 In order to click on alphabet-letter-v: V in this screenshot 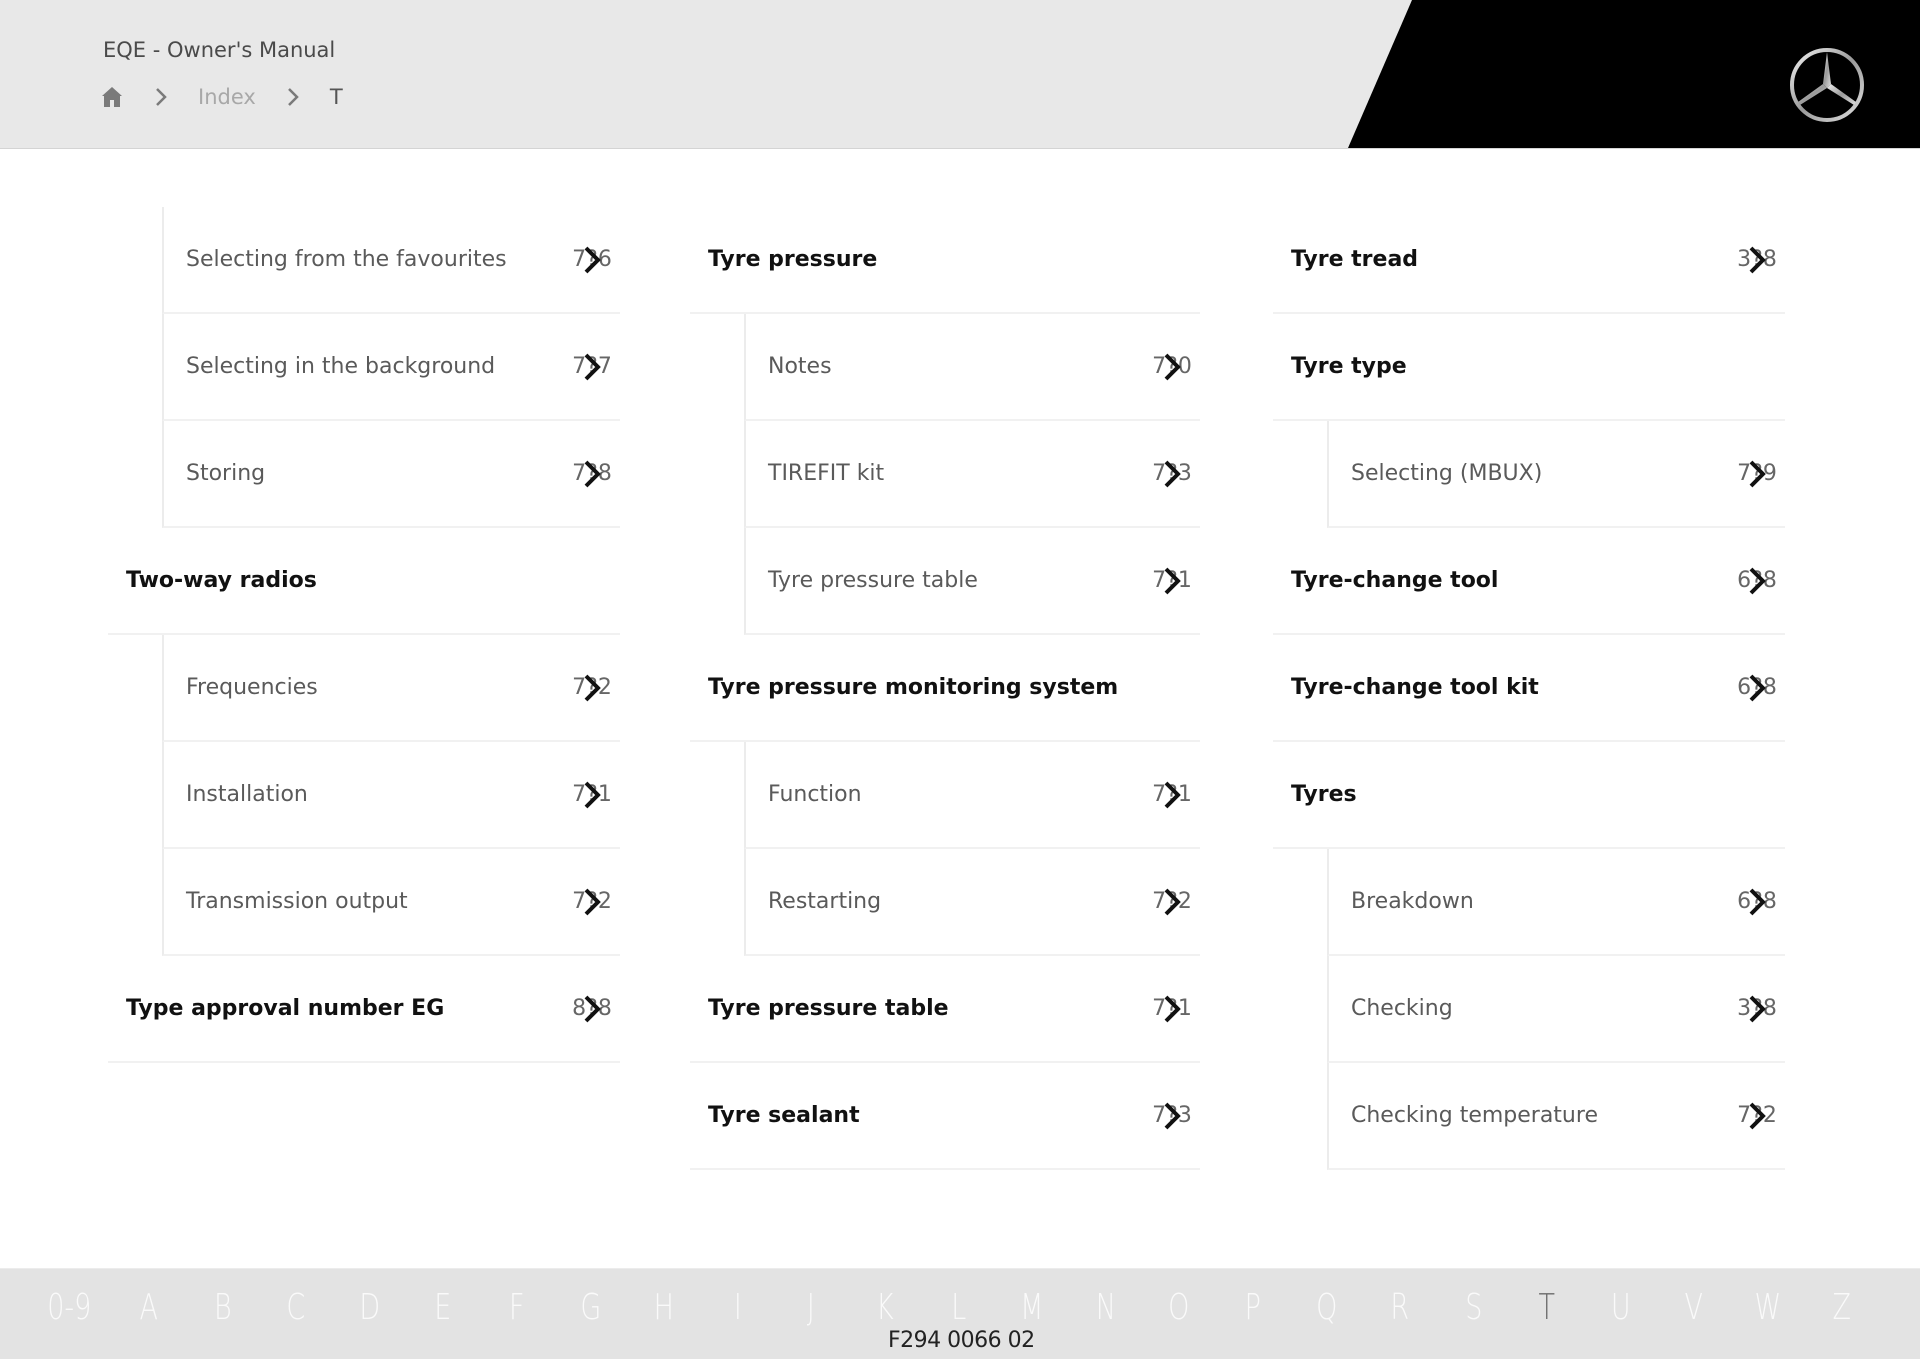, I will do `click(1694, 1307)`.